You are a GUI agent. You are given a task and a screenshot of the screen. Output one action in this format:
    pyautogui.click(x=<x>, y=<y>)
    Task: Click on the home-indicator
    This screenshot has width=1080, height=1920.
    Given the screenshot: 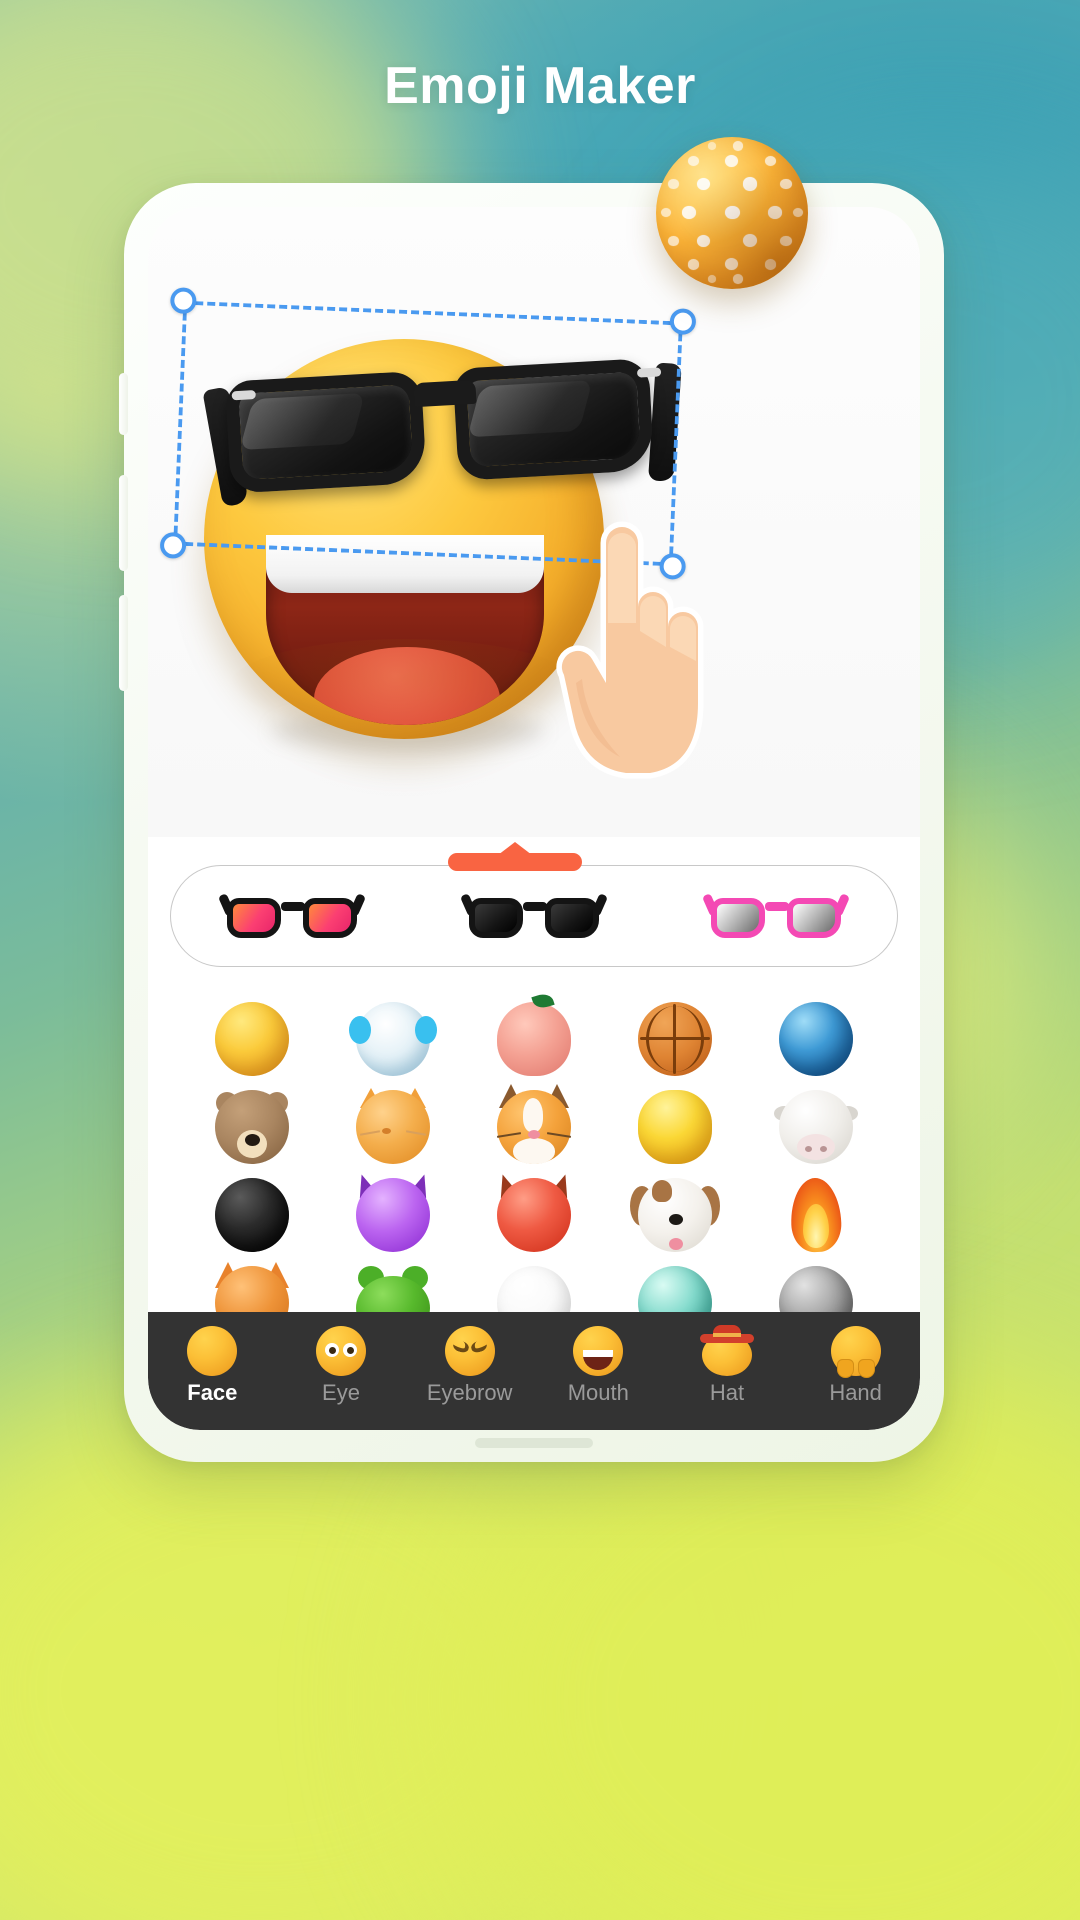 What is the action you would take?
    pyautogui.click(x=534, y=1443)
    